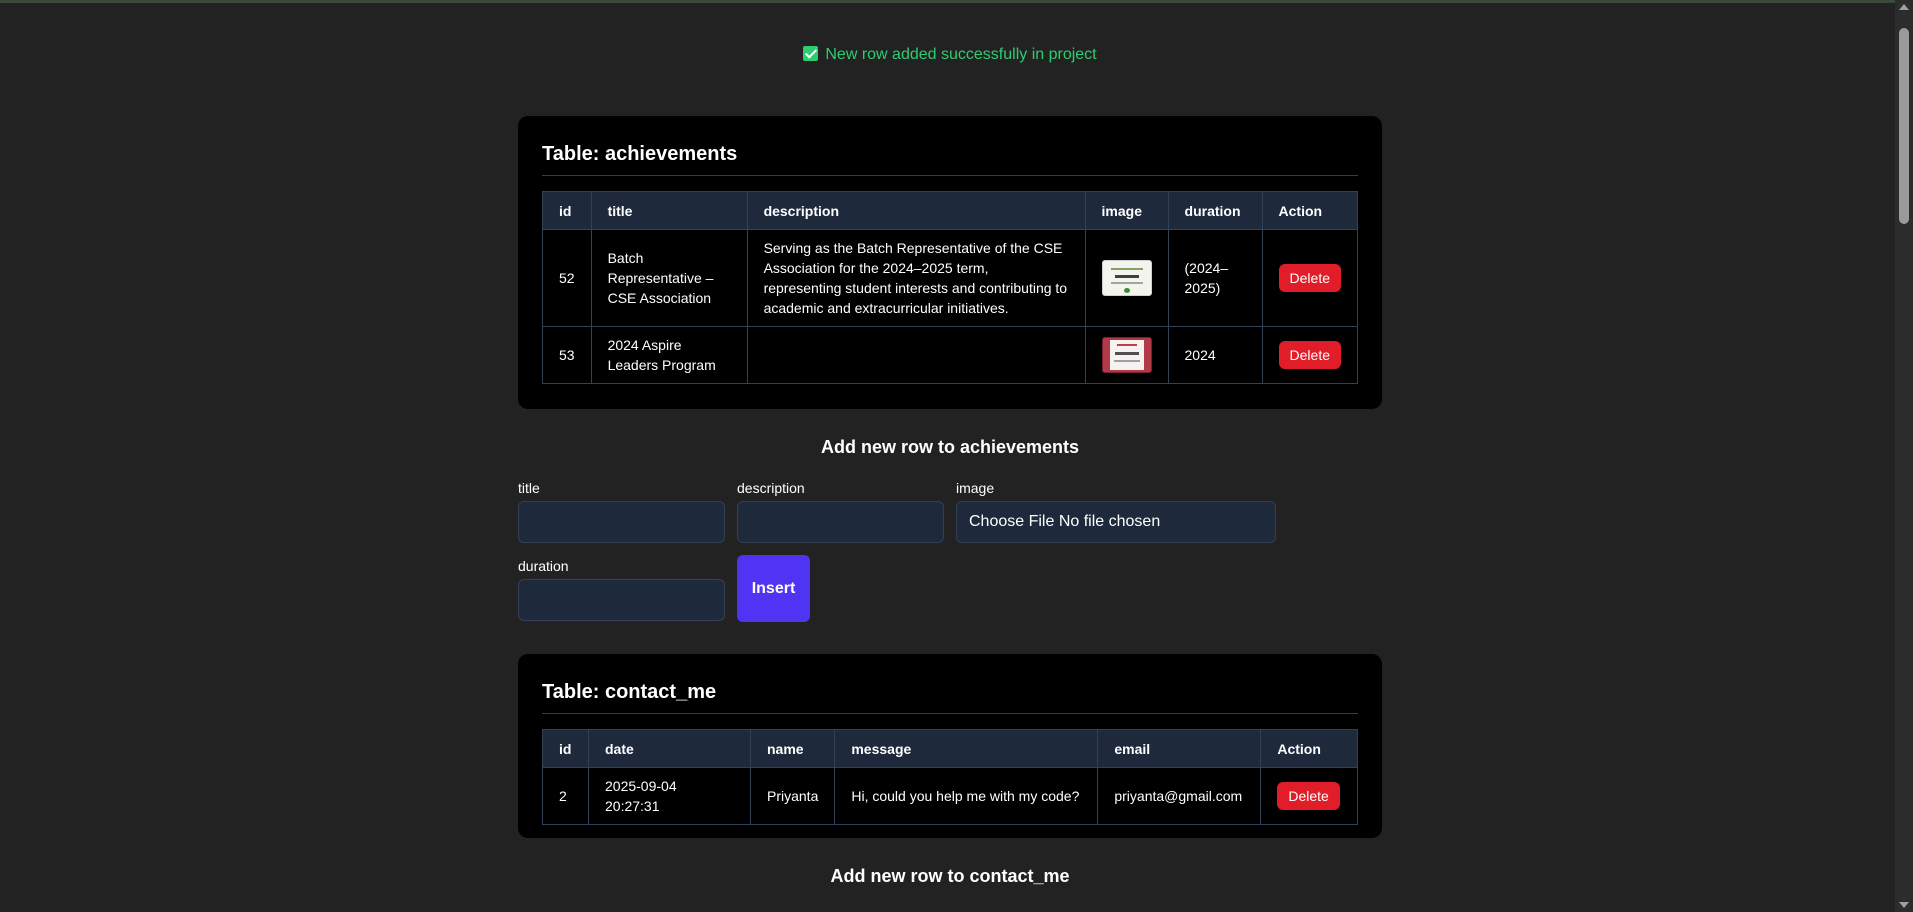 Image resolution: width=1913 pixels, height=912 pixels. Describe the element at coordinates (669, 278) in the screenshot. I see `cell-title: Batch Representative – CSE Association` at that location.